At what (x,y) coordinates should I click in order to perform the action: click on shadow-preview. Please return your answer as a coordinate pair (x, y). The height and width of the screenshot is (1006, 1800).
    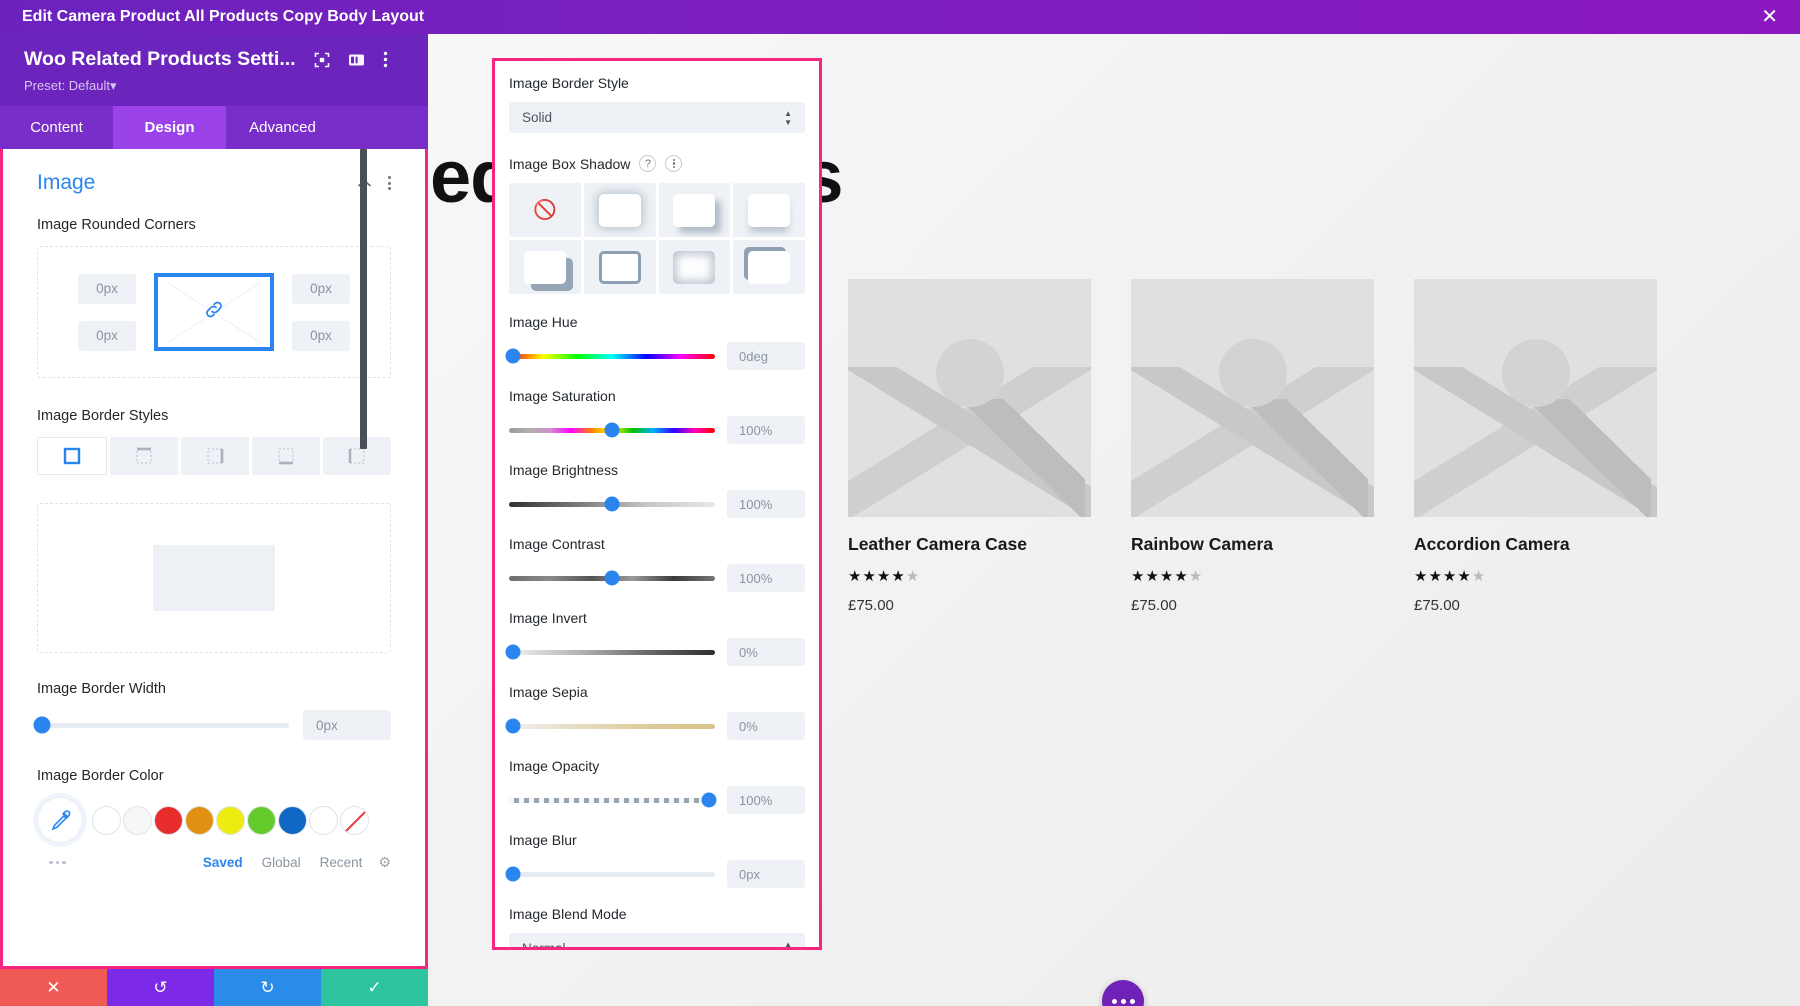
    Looking at the image, I should click on (769, 267).